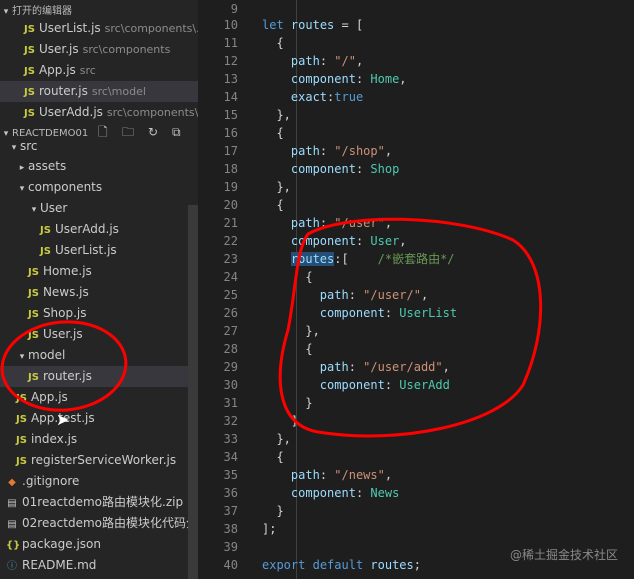  I want to click on watermark: @稀土掘金技术社区, so click(563, 555).